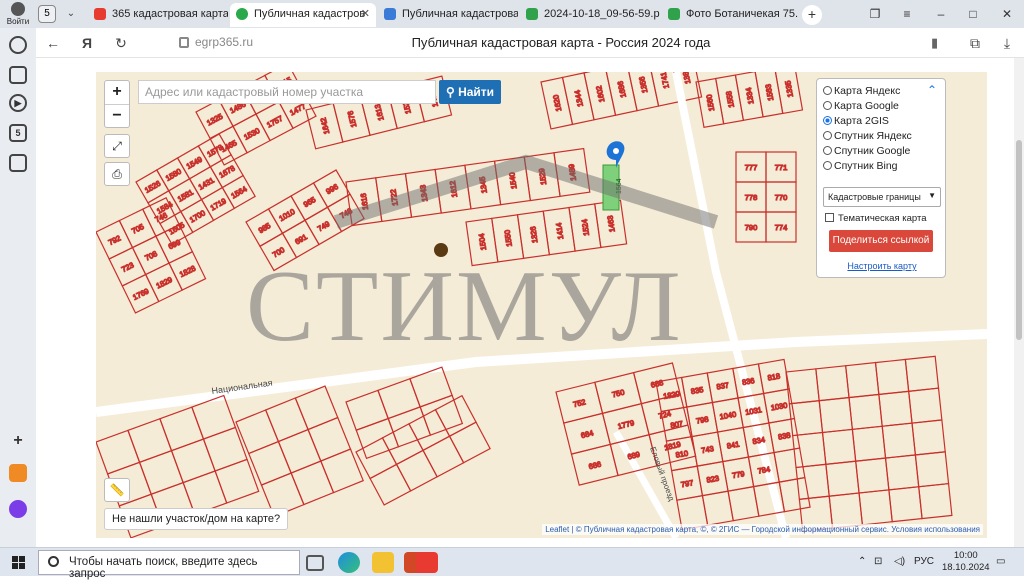 This screenshot has width=1024, height=580. Describe the element at coordinates (117, 115) in the screenshot. I see `zoom-out-button: −` at that location.